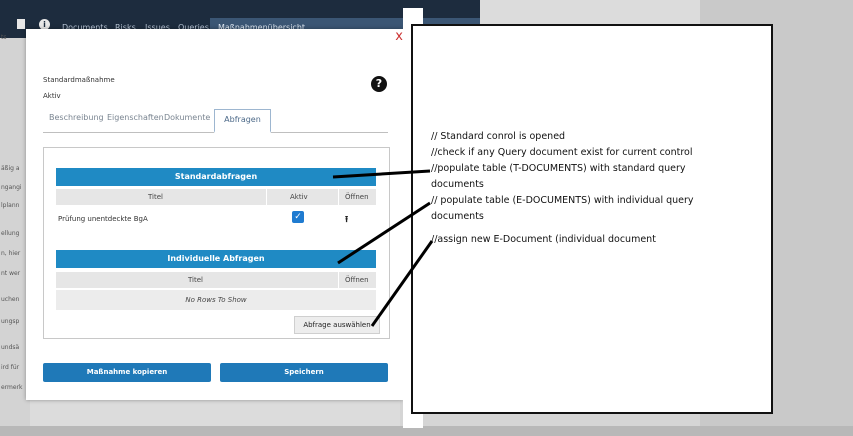 The height and width of the screenshot is (436, 853). What do you see at coordinates (10, 347) in the screenshot?
I see `list-fragment: undsä` at bounding box center [10, 347].